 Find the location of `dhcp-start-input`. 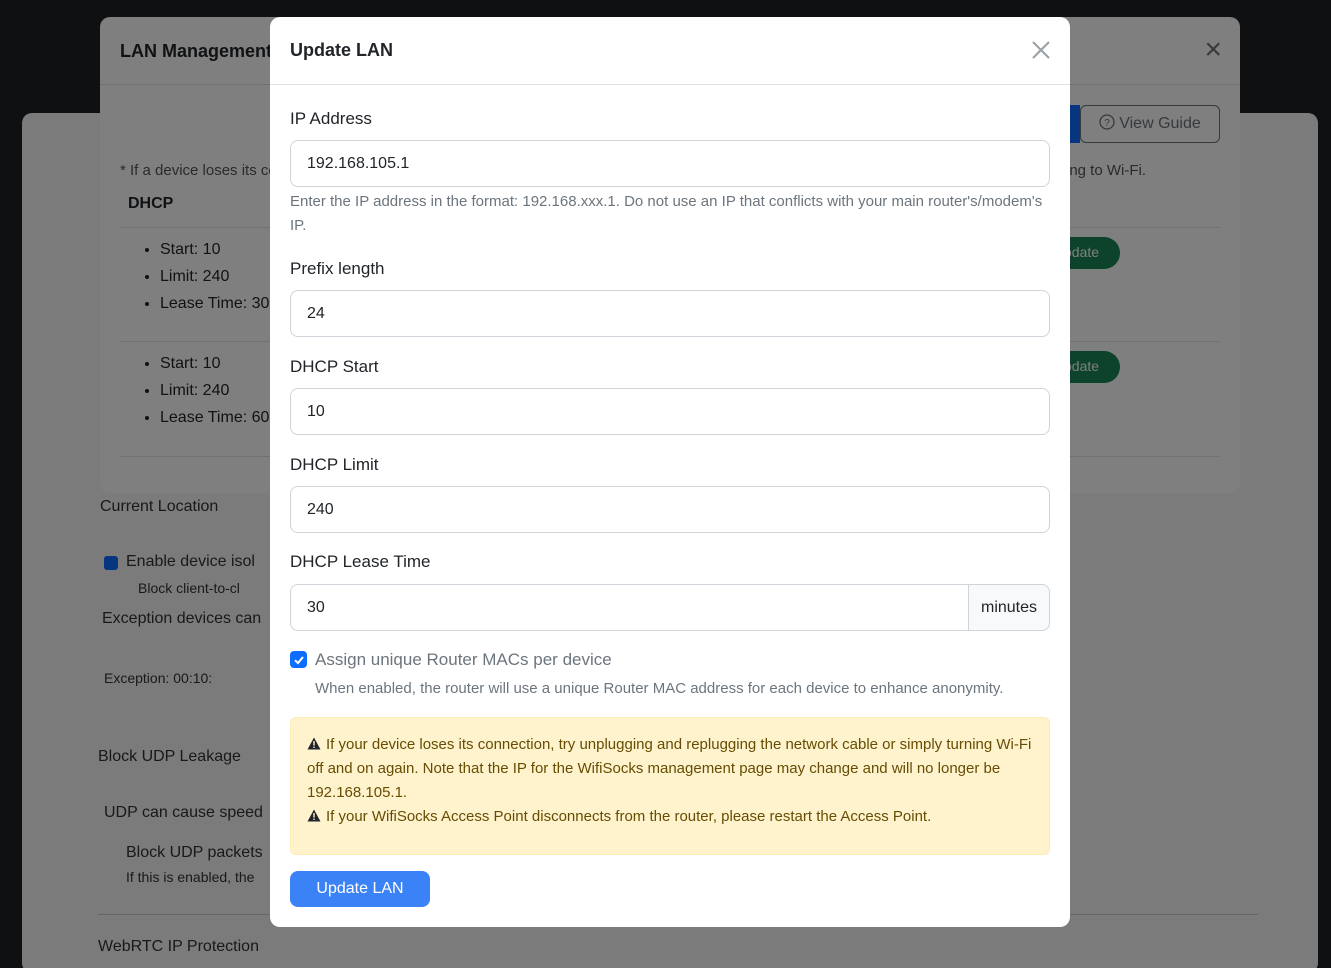

dhcp-start-input is located at coordinates (670, 411).